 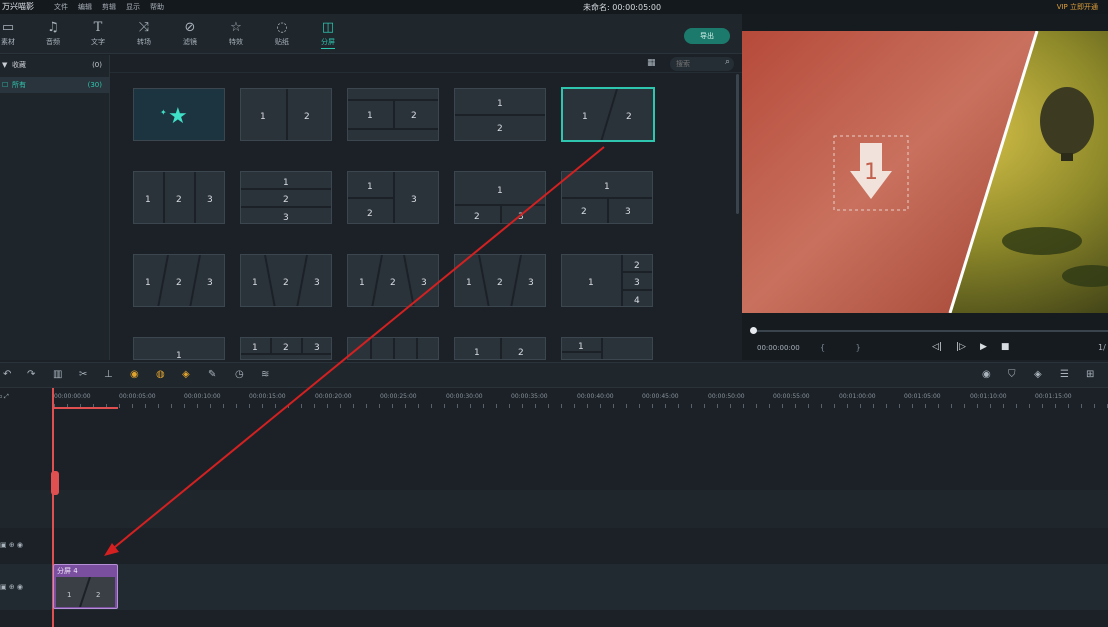 I want to click on library-scrollbar, so click(x=737, y=144).